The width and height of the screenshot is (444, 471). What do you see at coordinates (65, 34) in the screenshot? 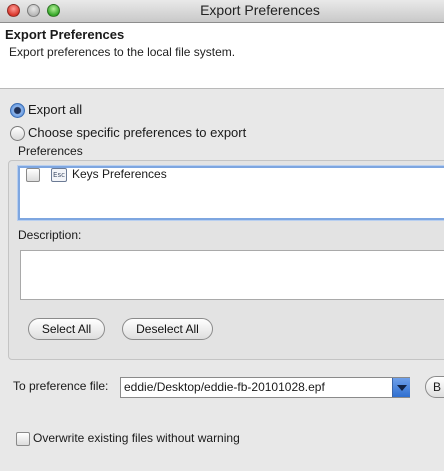
I see `page-title: Export Preferences` at bounding box center [65, 34].